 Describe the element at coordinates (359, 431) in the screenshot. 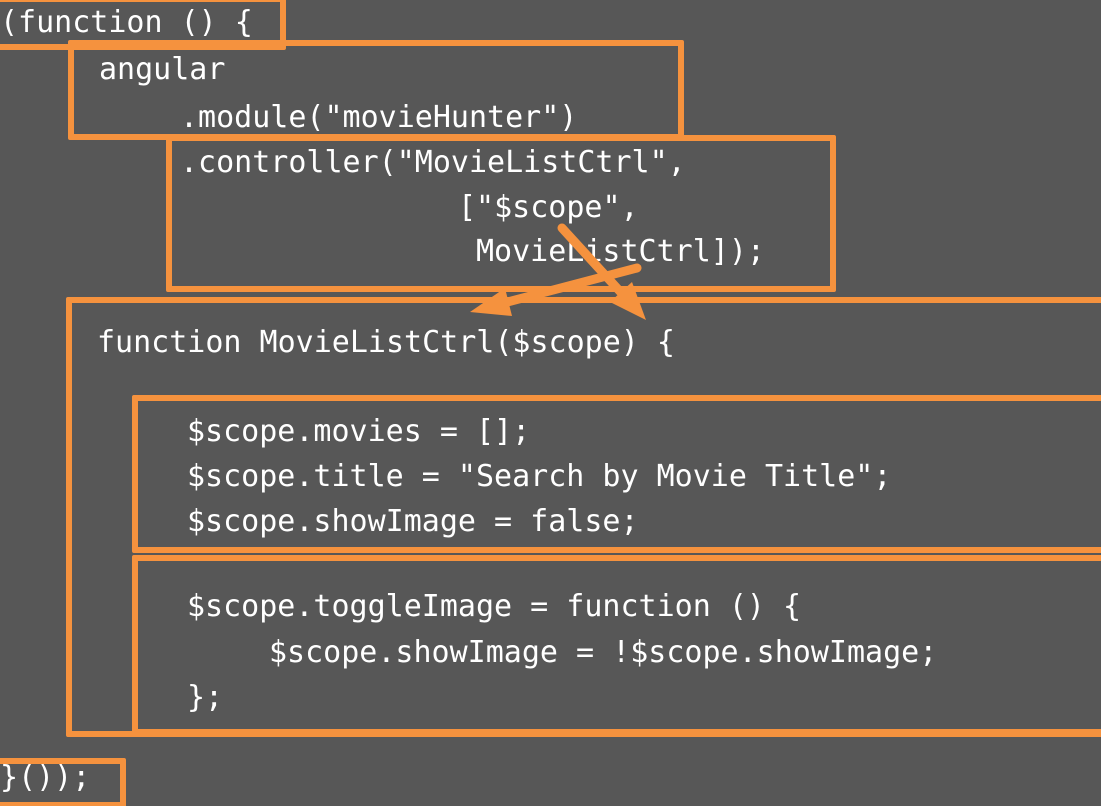

I see `code-line-movies: $scope.movies = [];` at that location.